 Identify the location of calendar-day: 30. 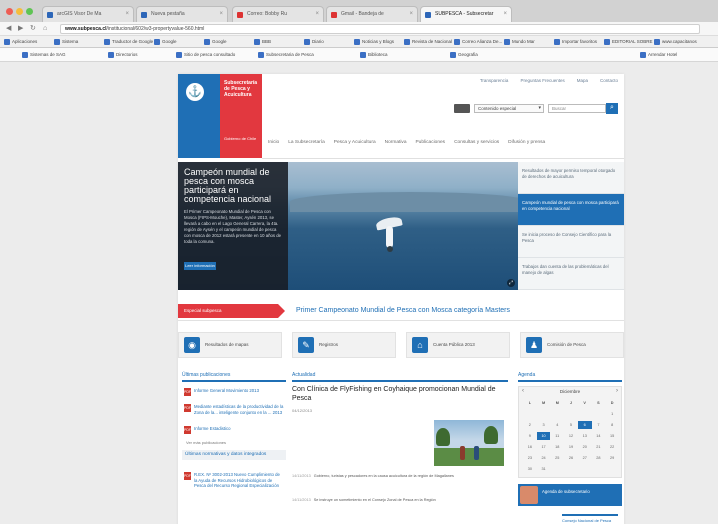
(530, 469).